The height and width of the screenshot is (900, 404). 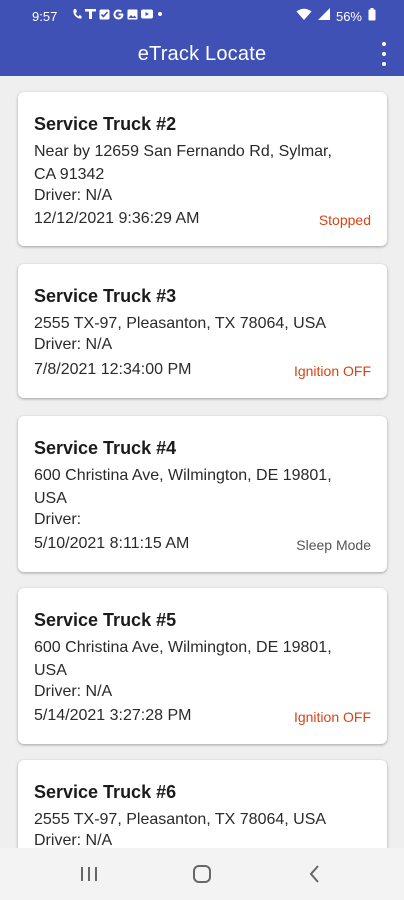 I want to click on truck-name: Service Truck #5, so click(x=105, y=620).